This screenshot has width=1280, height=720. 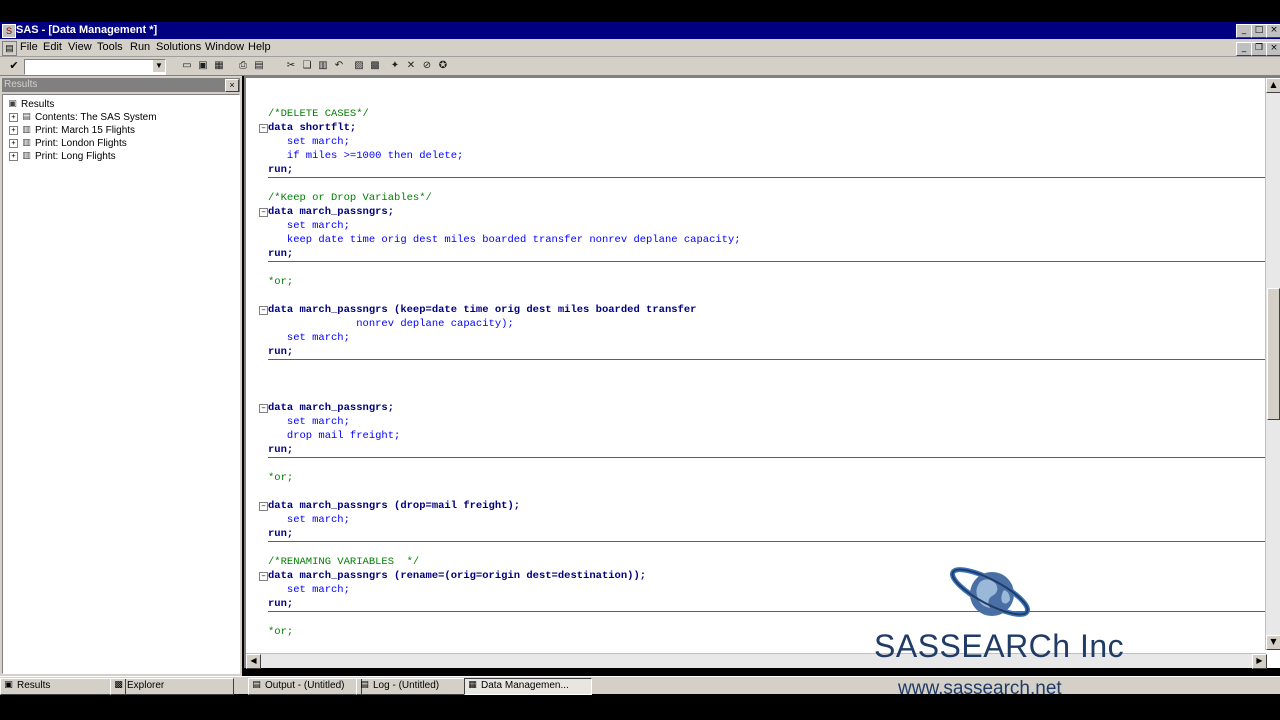 What do you see at coordinates (203, 66) in the screenshot?
I see `open-icon: ▣` at bounding box center [203, 66].